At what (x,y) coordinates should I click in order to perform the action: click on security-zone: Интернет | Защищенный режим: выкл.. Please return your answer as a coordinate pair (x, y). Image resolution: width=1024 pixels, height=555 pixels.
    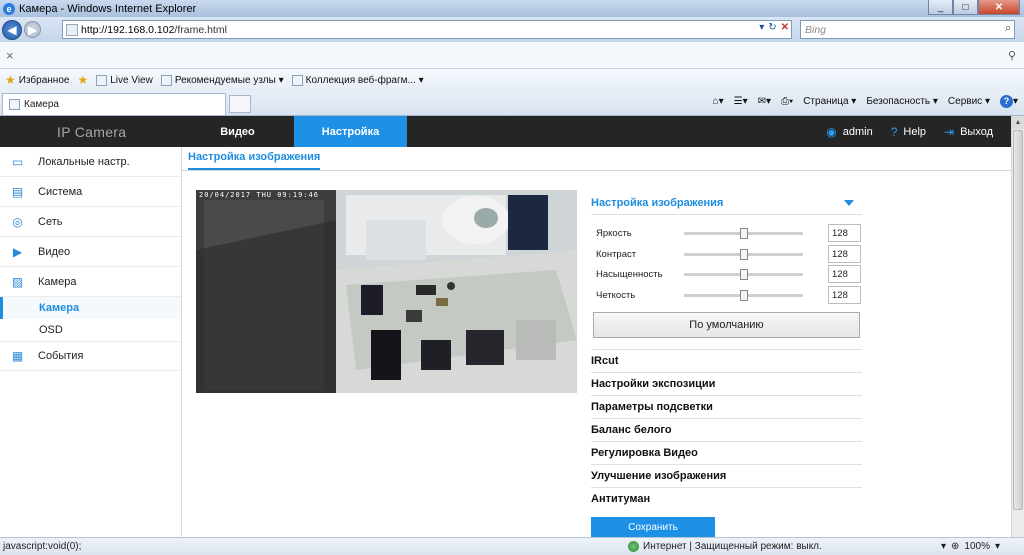
    Looking at the image, I should click on (725, 546).